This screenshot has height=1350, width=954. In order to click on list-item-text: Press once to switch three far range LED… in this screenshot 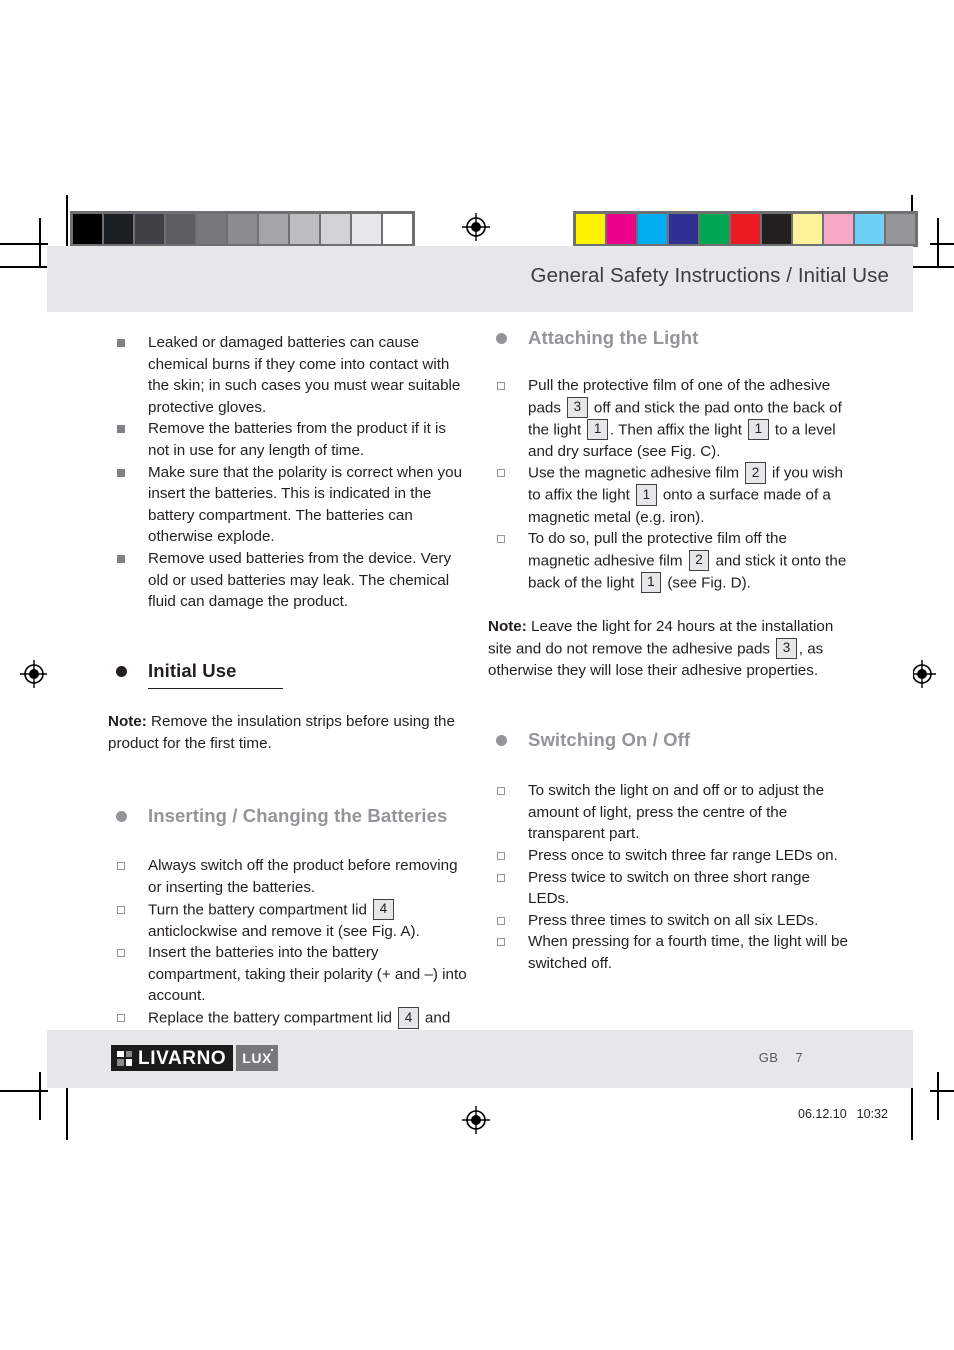, I will do `click(683, 855)`.